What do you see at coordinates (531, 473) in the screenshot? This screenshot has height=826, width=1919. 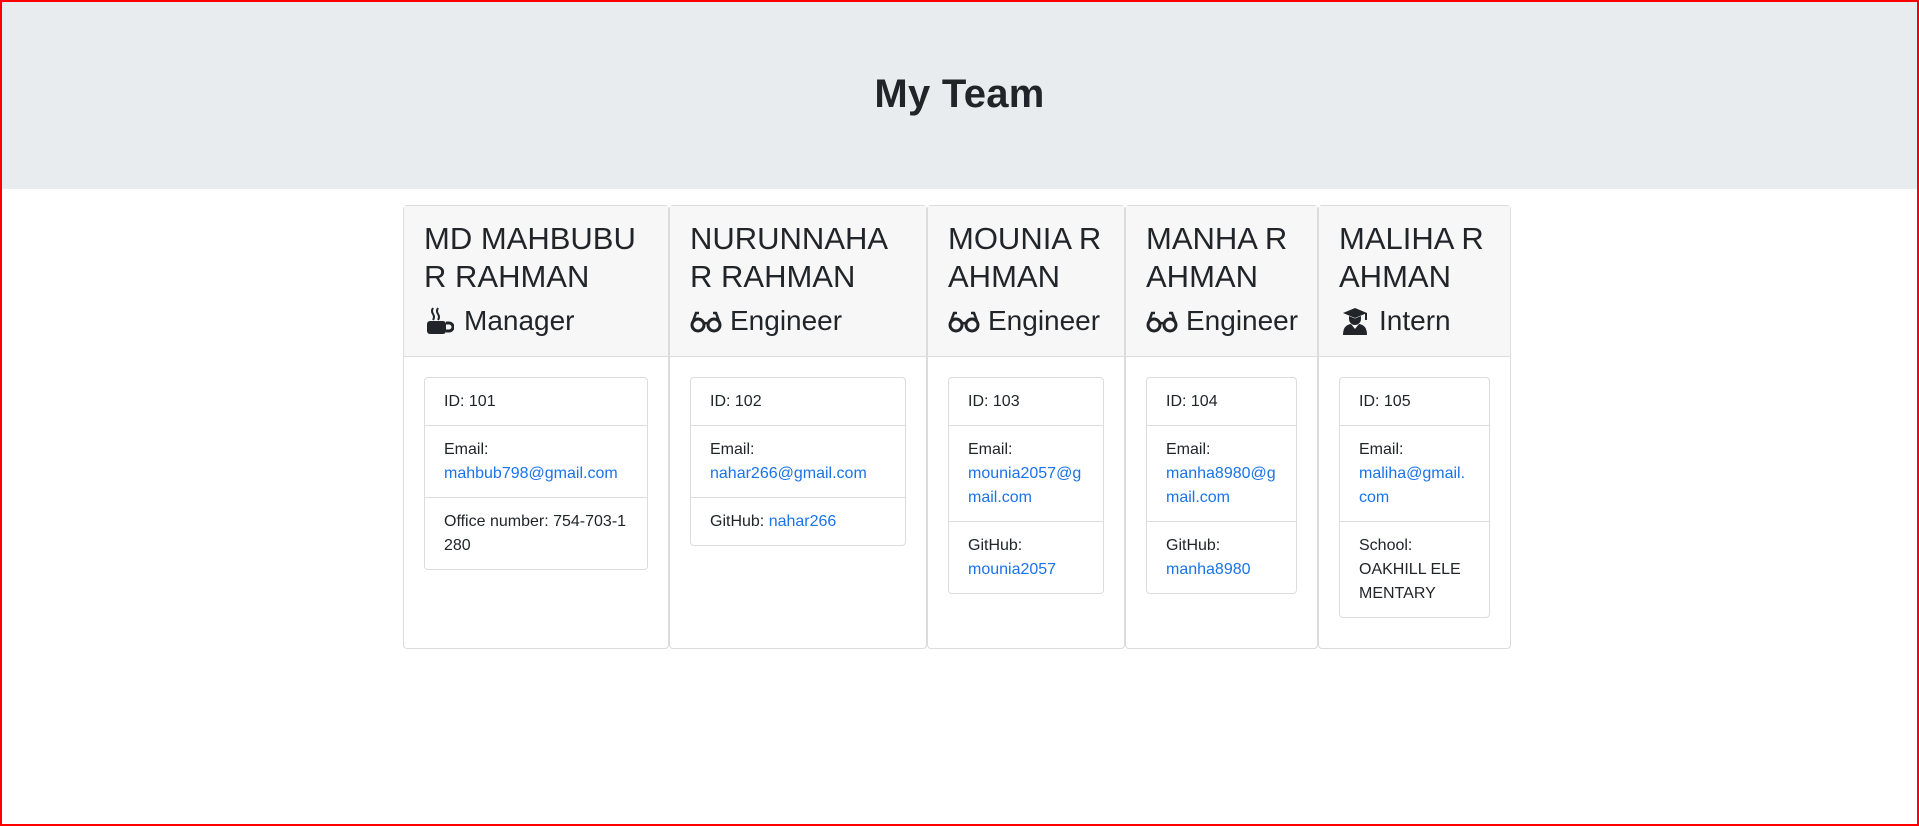 I see `email-link: mahbub798@gmail.com` at bounding box center [531, 473].